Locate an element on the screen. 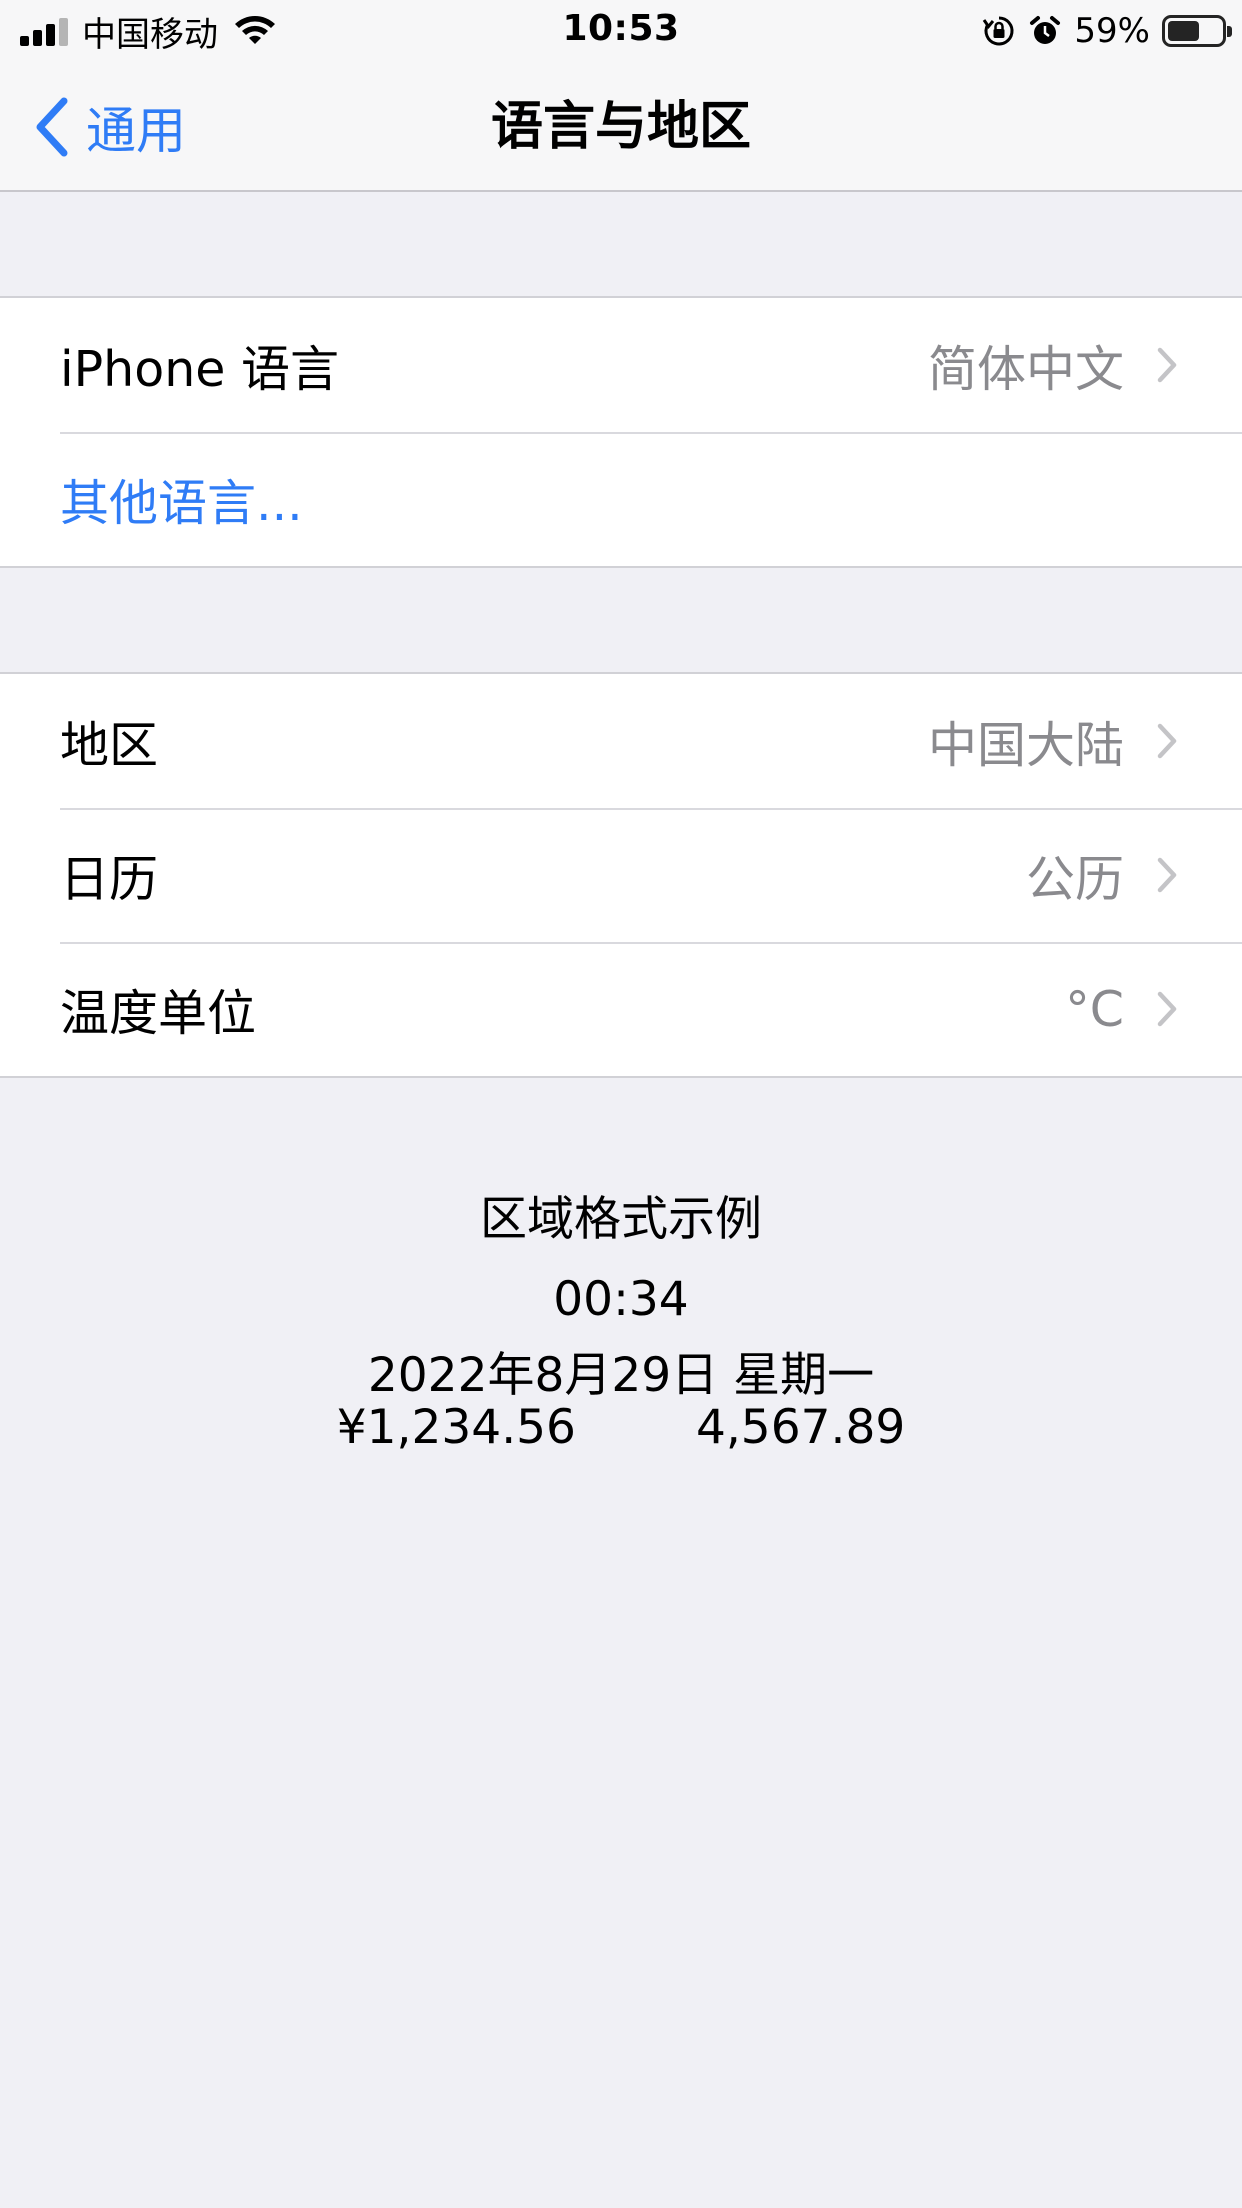 The width and height of the screenshot is (1242, 2208). format-example-currency: ¥1,234.56 is located at coordinates (456, 1427).